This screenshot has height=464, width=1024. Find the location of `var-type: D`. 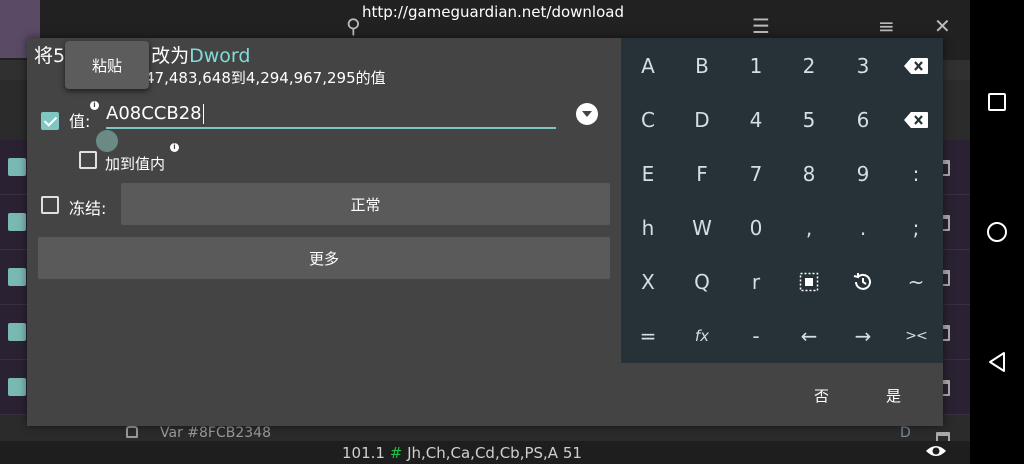

var-type: D is located at coordinates (905, 433).